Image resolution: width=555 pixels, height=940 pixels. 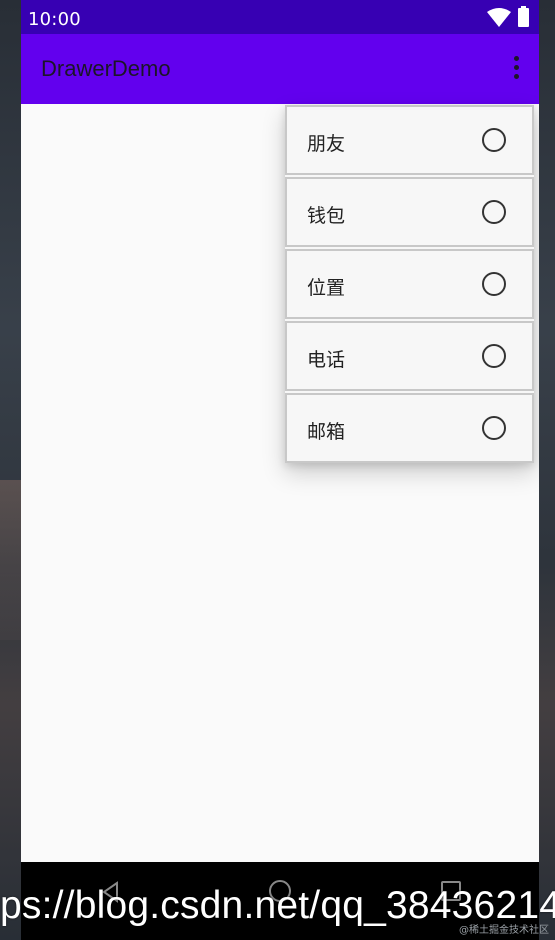 What do you see at coordinates (326, 144) in the screenshot?
I see `menu-item-label: 朋友` at bounding box center [326, 144].